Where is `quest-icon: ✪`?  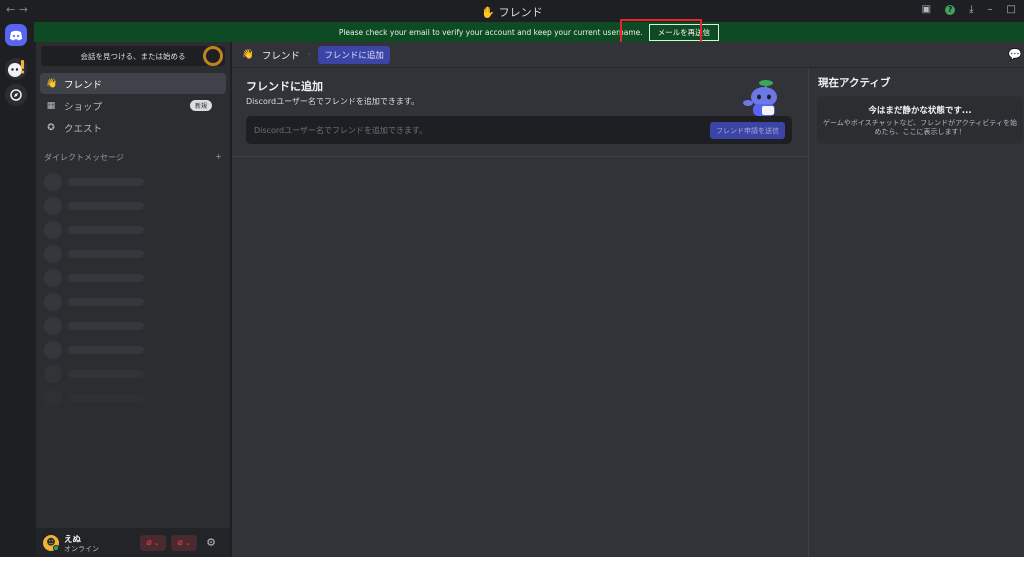
quest-icon: ✪ is located at coordinates (51, 127).